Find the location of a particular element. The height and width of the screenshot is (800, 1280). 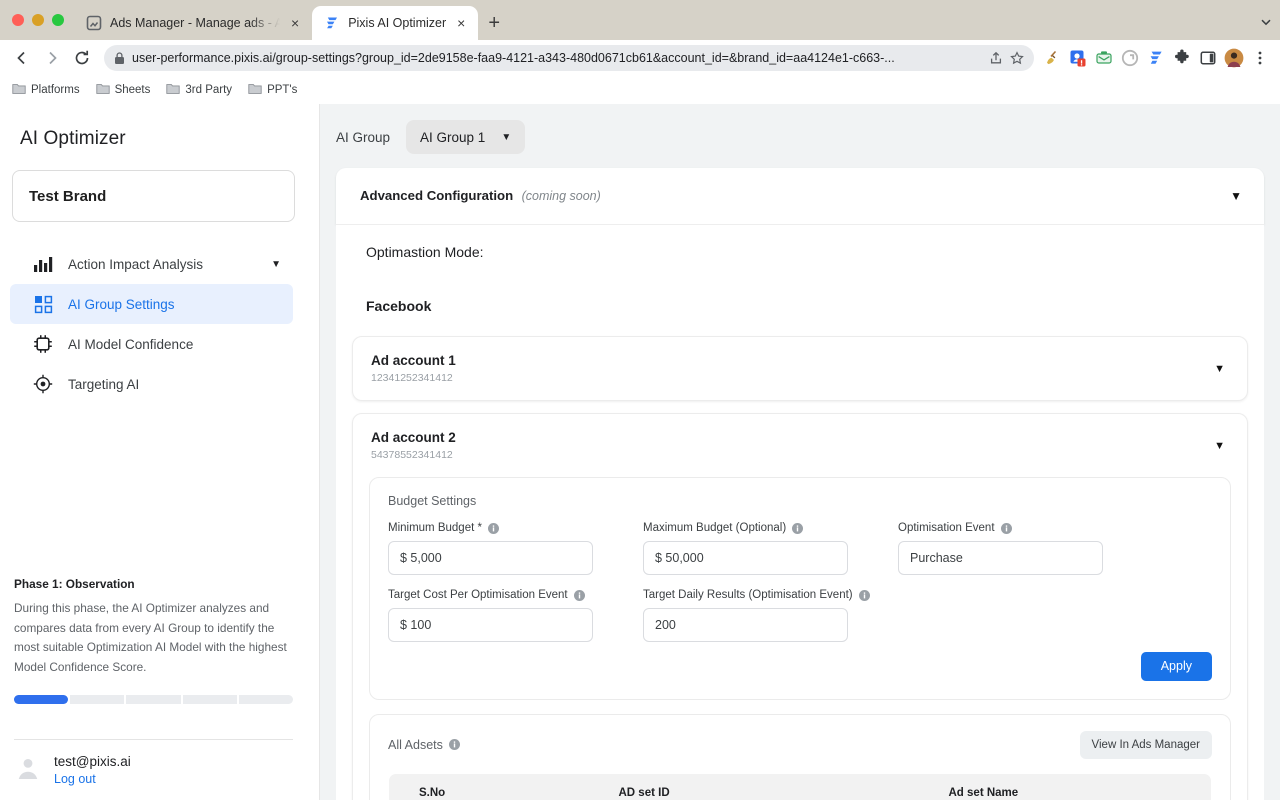

phase-title: Phase 1: Observation is located at coordinates (74, 584).